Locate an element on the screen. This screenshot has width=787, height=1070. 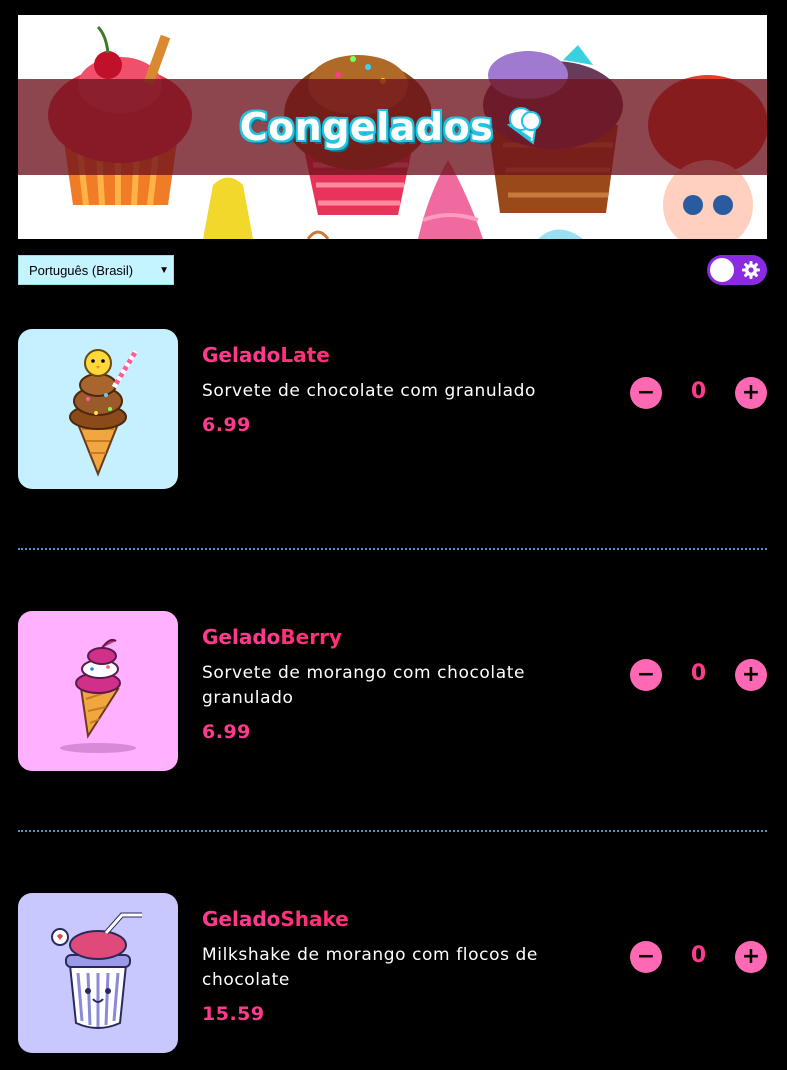
language-select: Português (Brasil) ▼ is located at coordinates (96, 270).